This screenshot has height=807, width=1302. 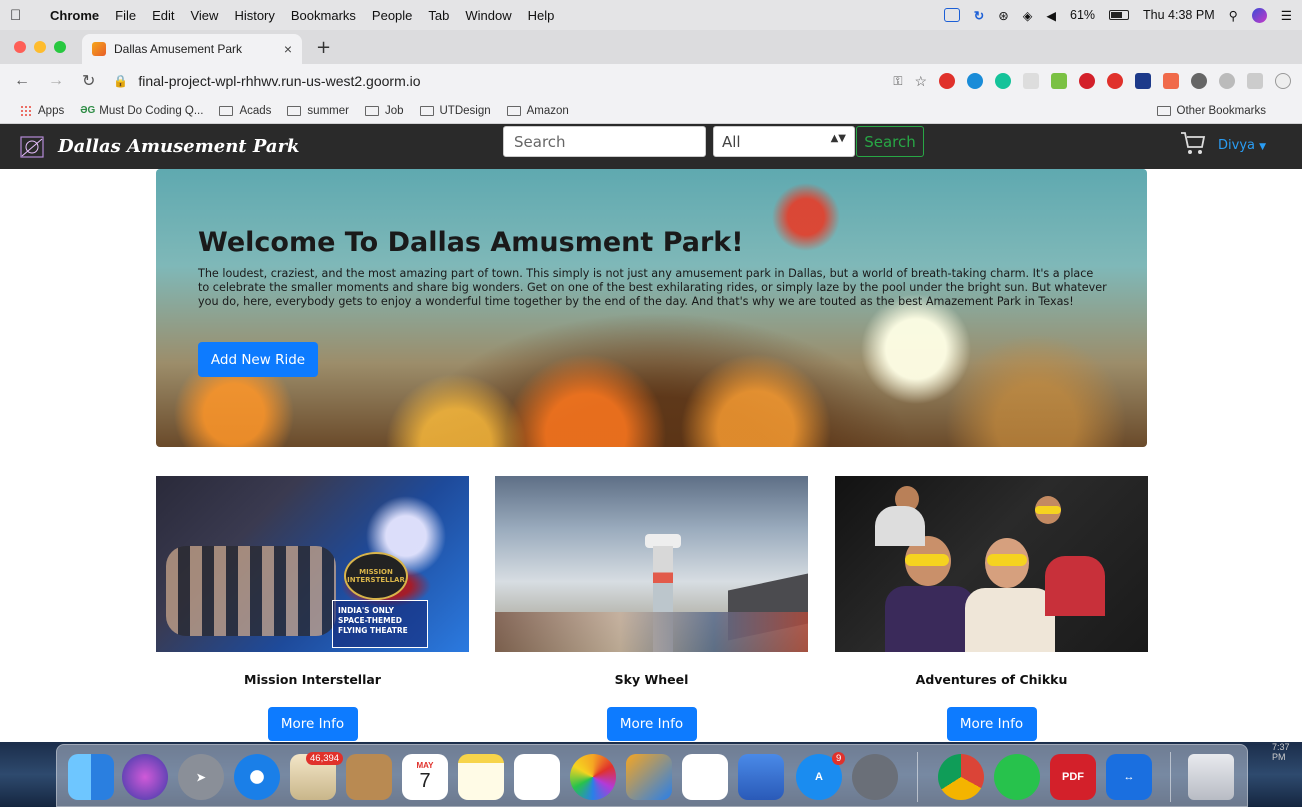 What do you see at coordinates (1129, 777) in the screenshot?
I see `teamviewer-icon: ↔` at bounding box center [1129, 777].